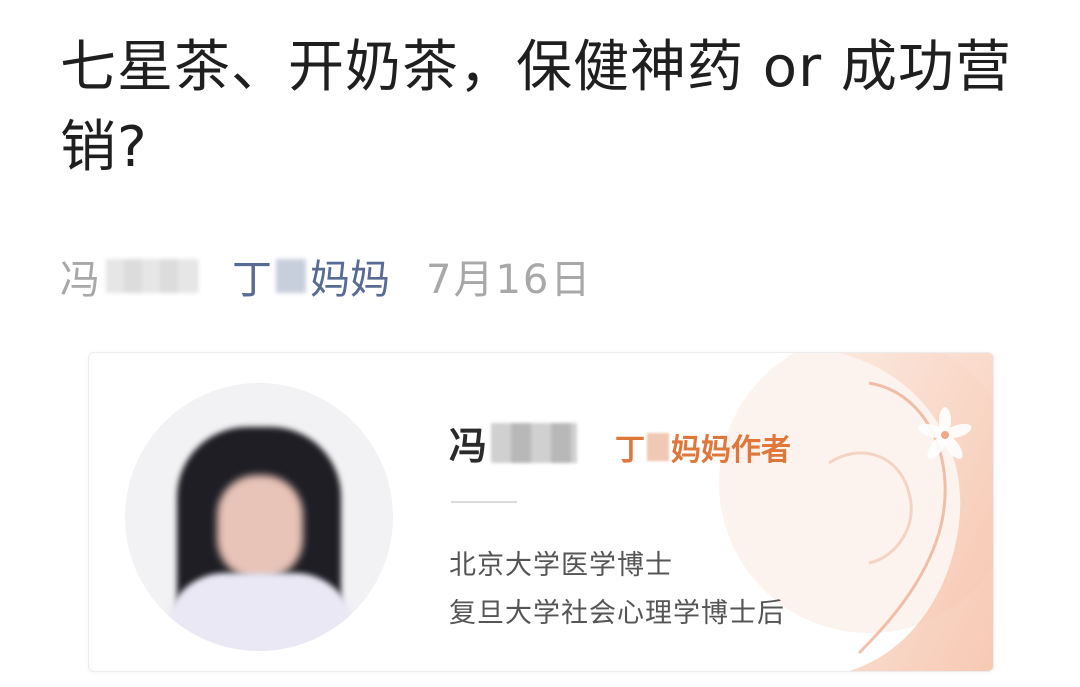  I want to click on author-name: 冯, so click(80, 280).